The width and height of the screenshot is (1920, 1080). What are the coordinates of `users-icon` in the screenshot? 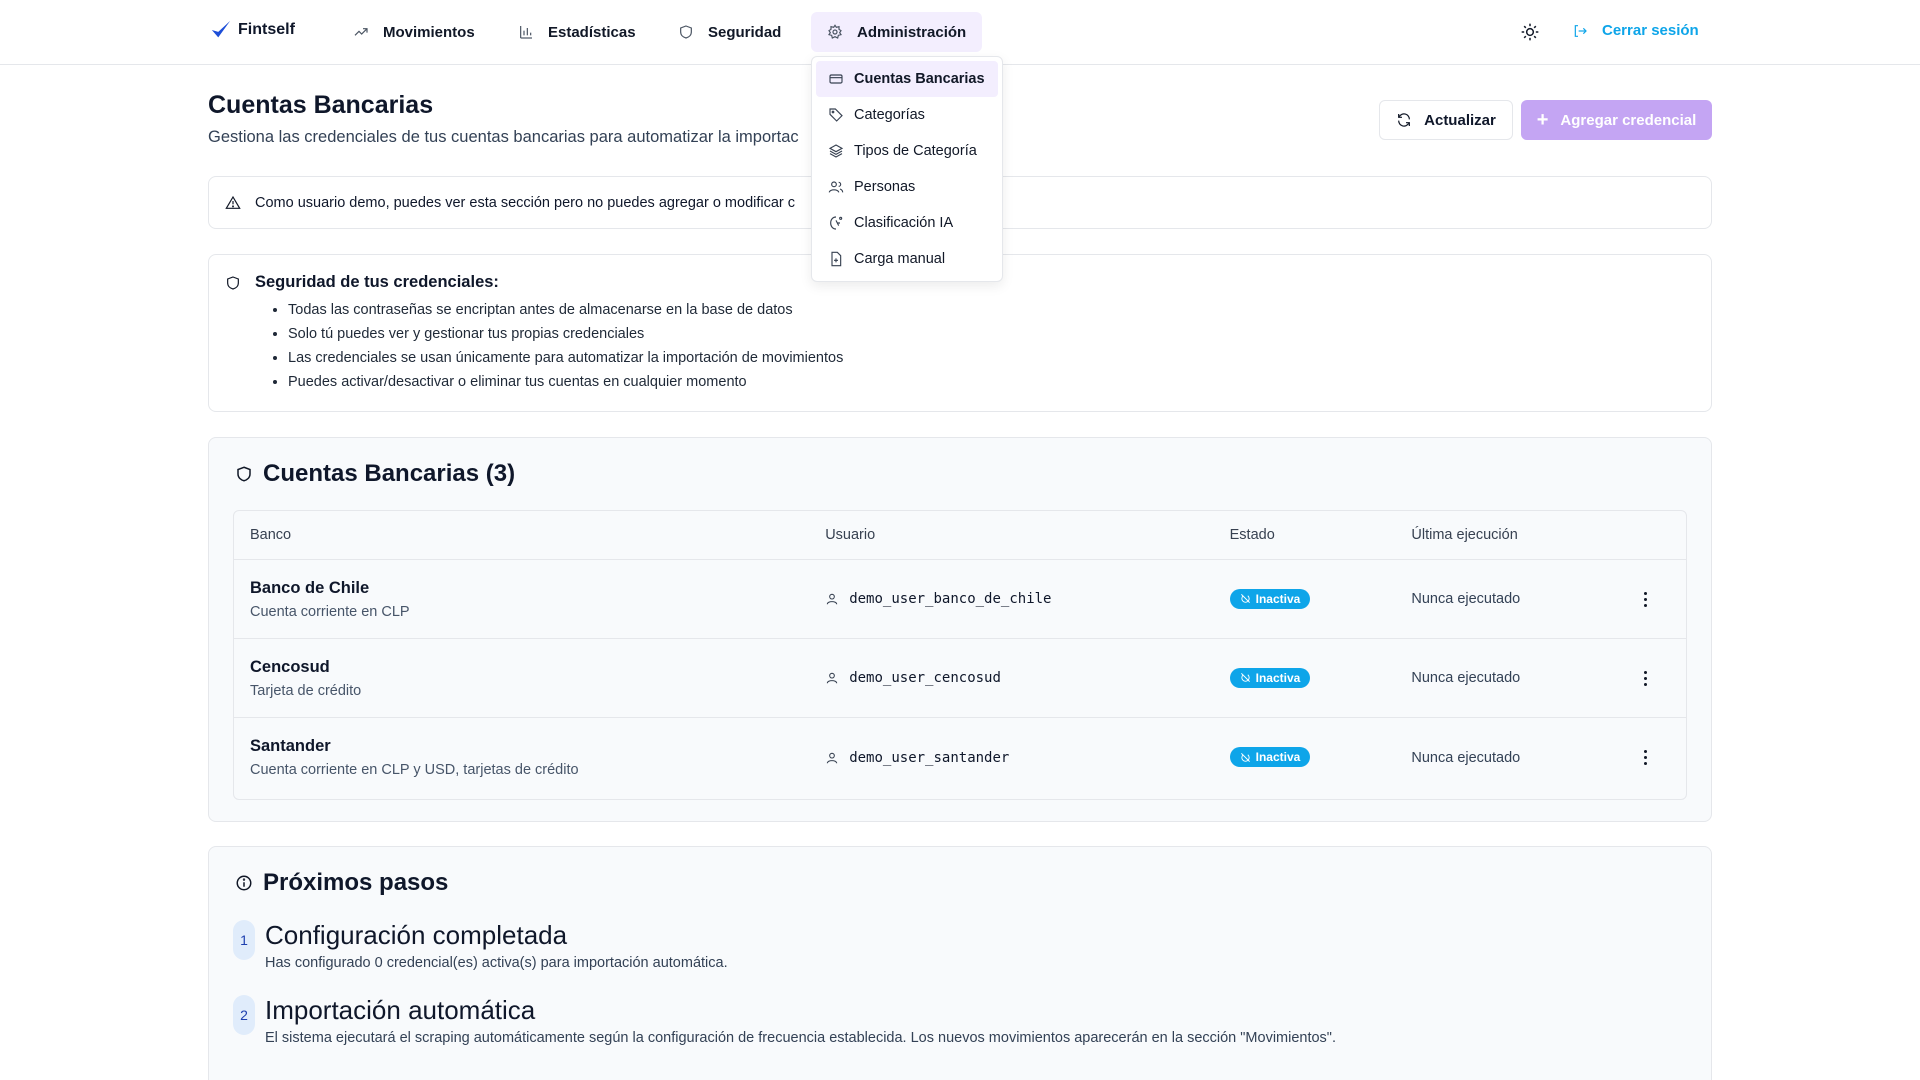 It's located at (836, 187).